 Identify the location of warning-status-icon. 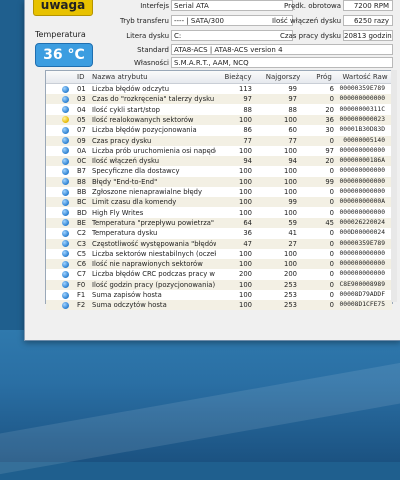
(65, 120).